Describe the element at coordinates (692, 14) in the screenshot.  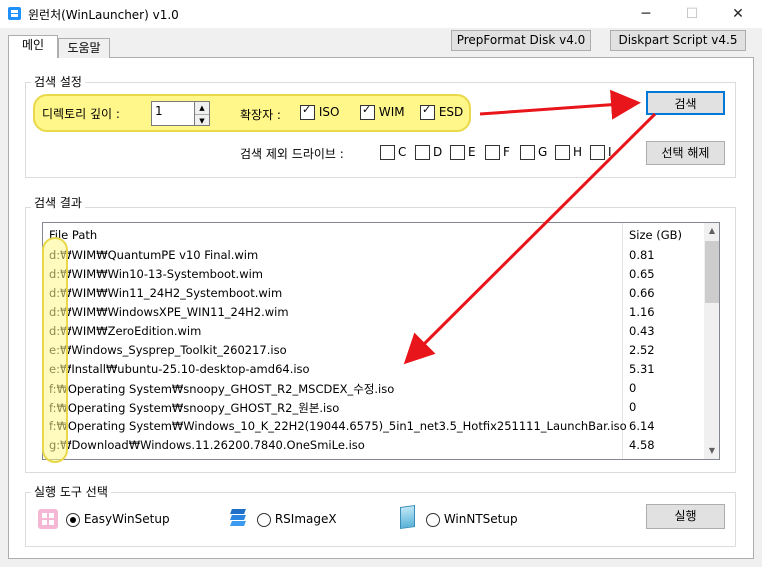
I see `maximize-button: ☐` at that location.